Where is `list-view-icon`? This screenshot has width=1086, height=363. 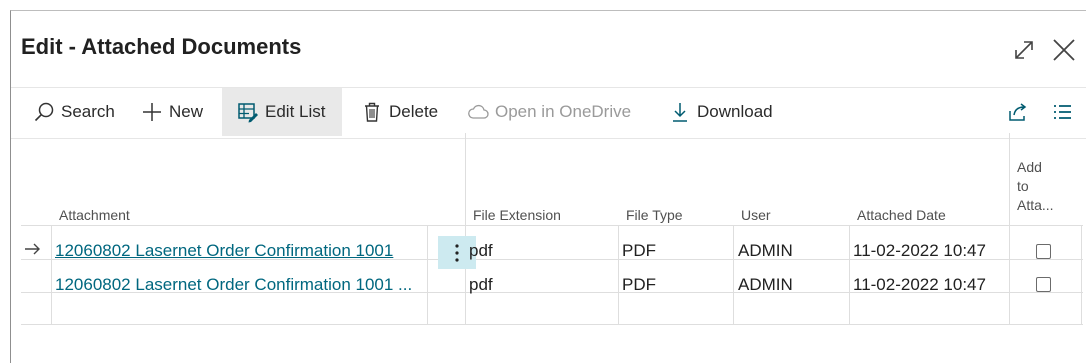 list-view-icon is located at coordinates (1062, 112).